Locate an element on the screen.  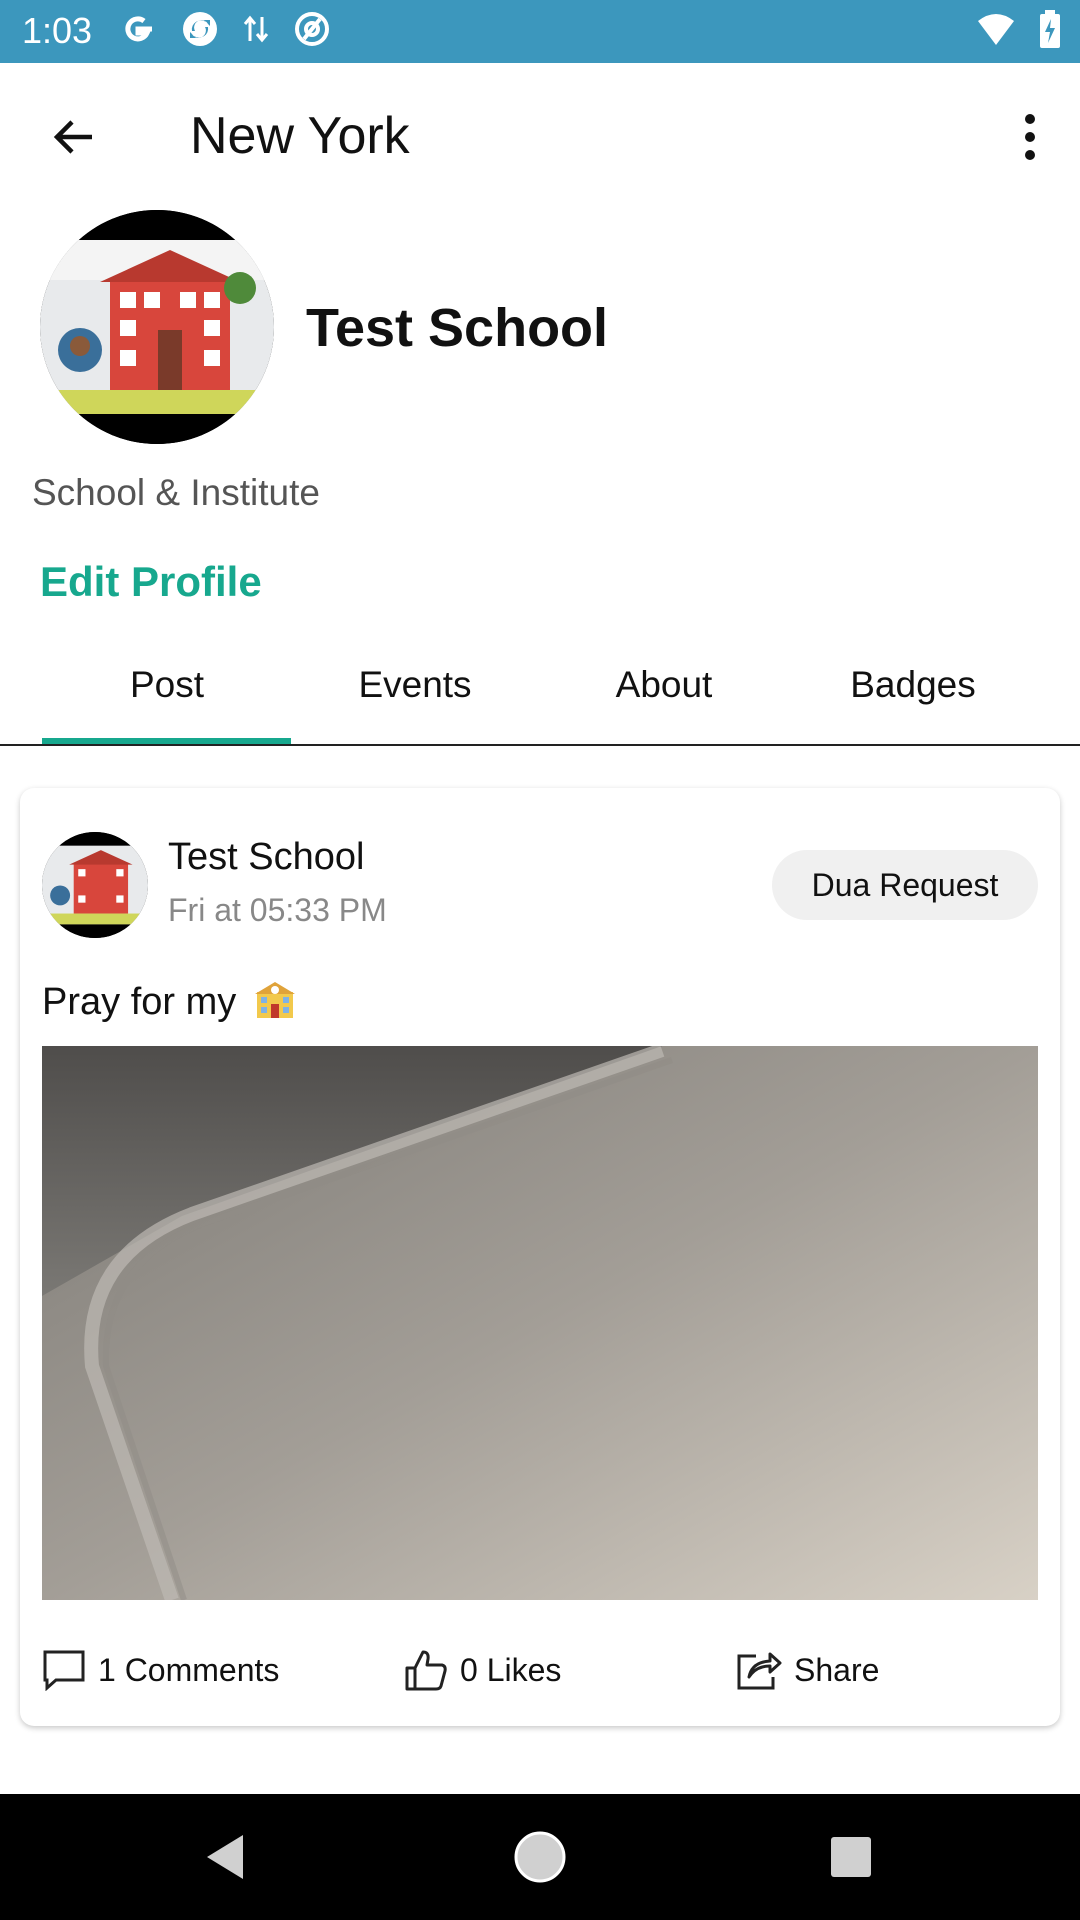
more-vertical-icon is located at coordinates (1030, 137).